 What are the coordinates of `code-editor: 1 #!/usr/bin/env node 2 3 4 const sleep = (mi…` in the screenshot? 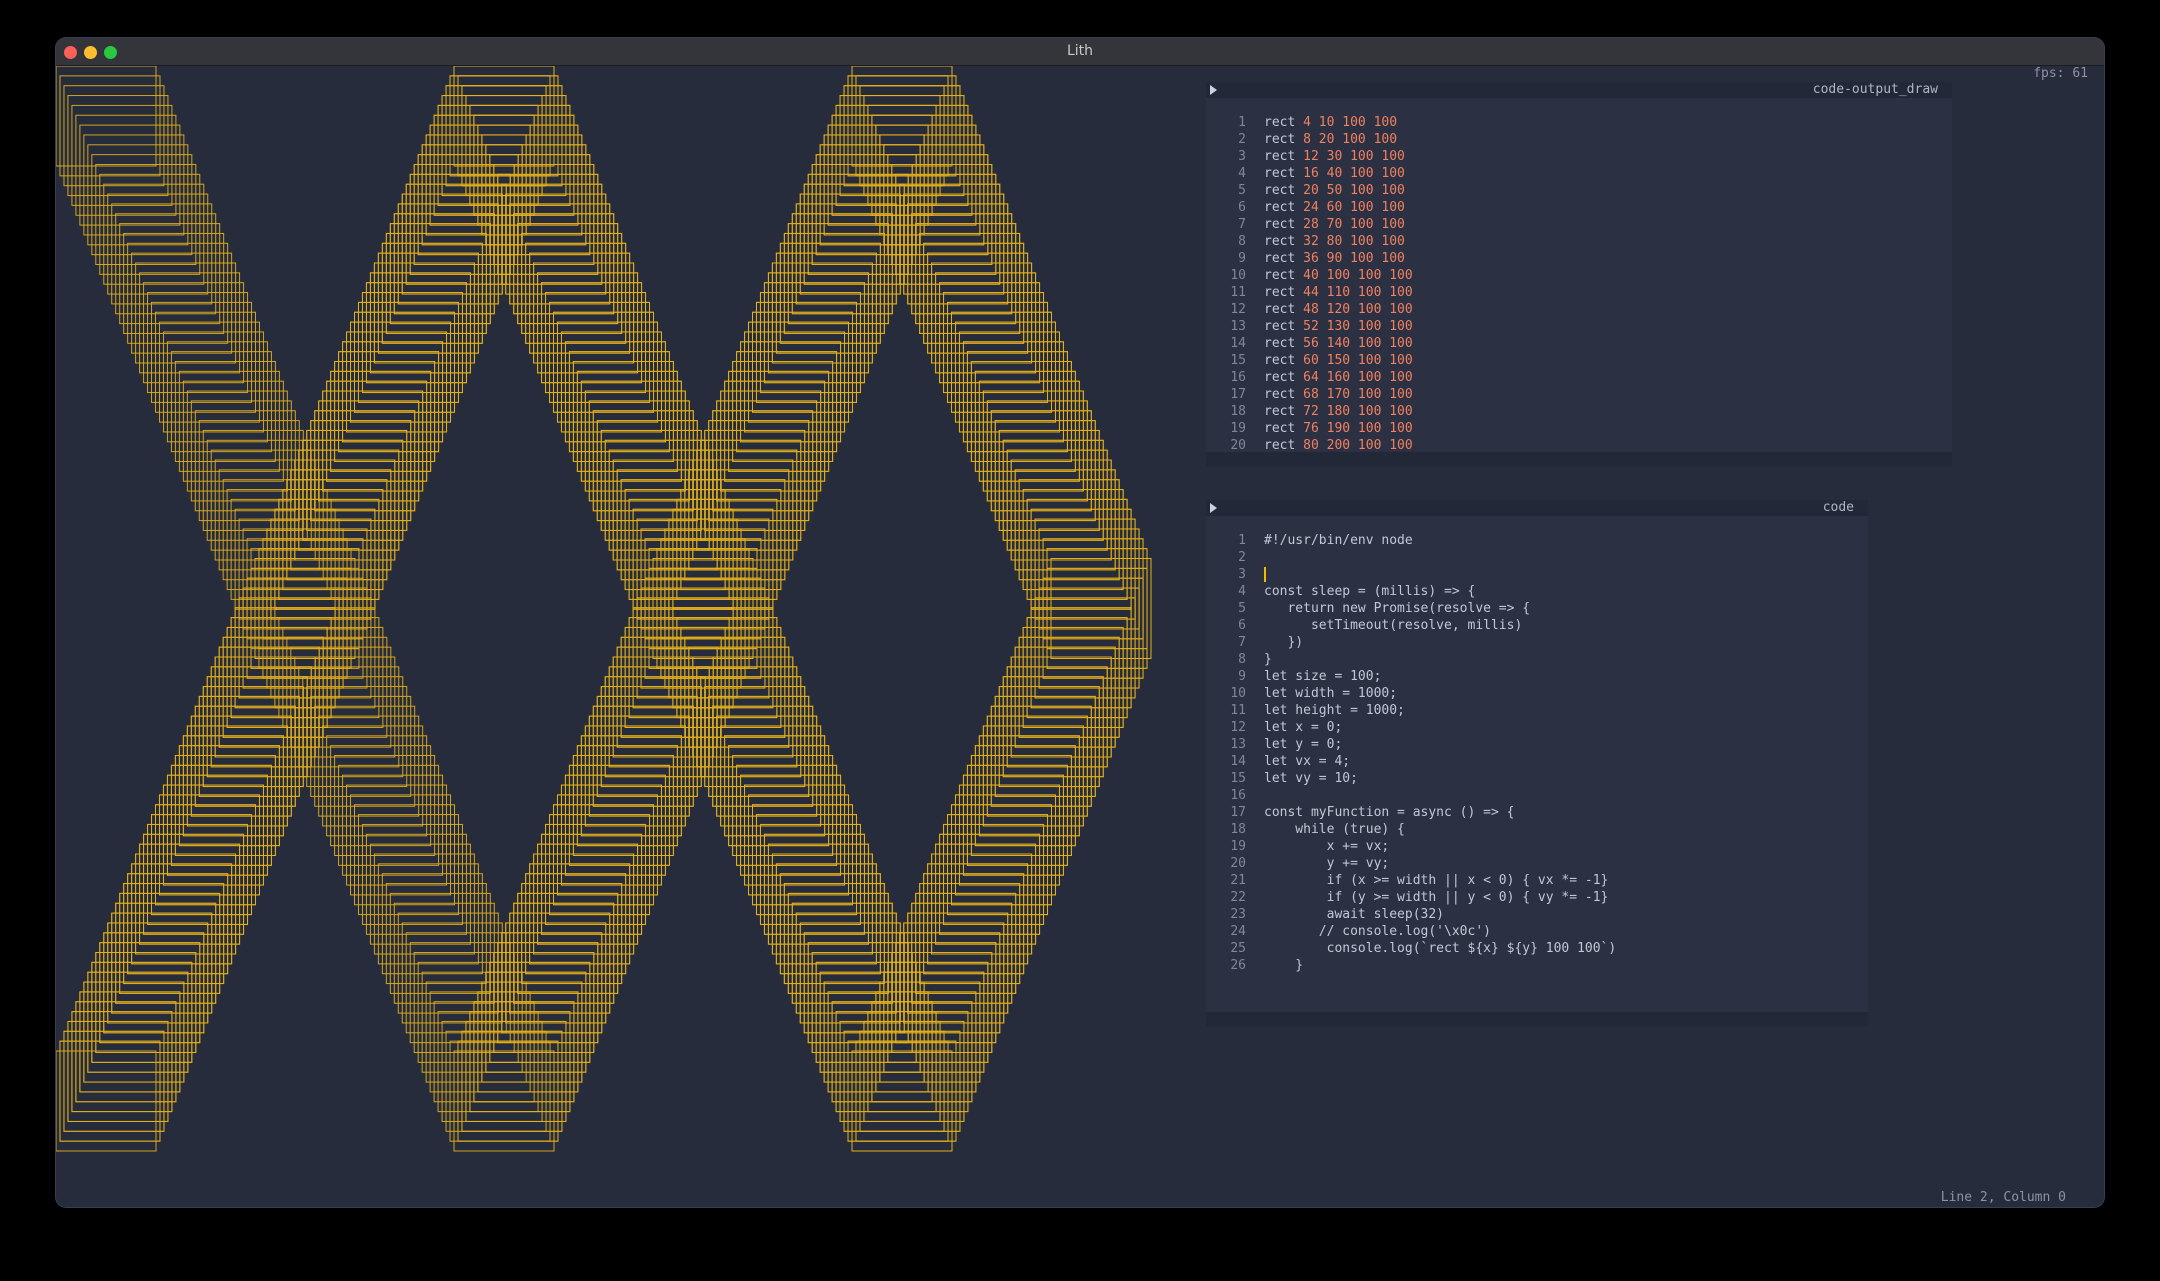 It's located at (1537, 771).